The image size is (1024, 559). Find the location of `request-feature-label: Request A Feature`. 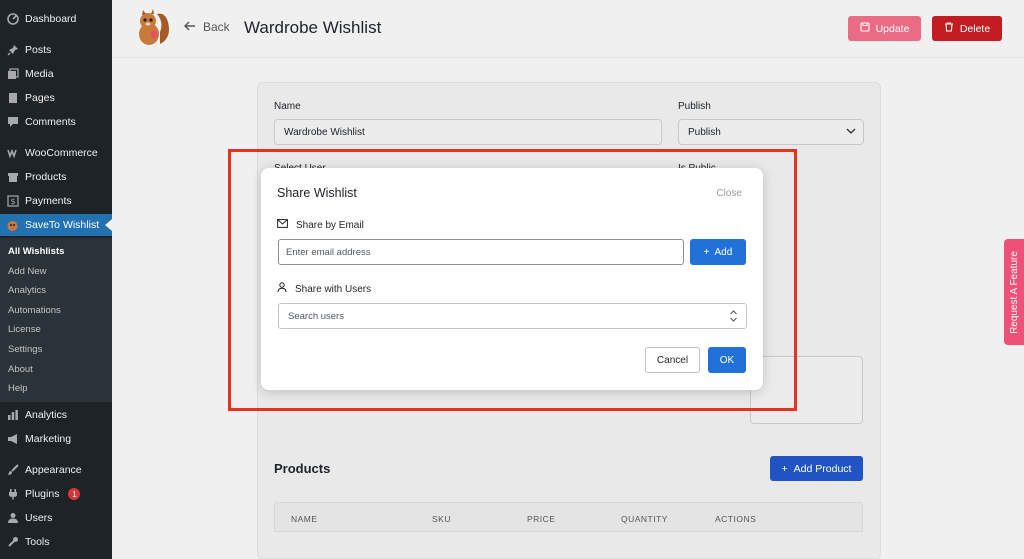

request-feature-label: Request A Feature is located at coordinates (1014, 292).